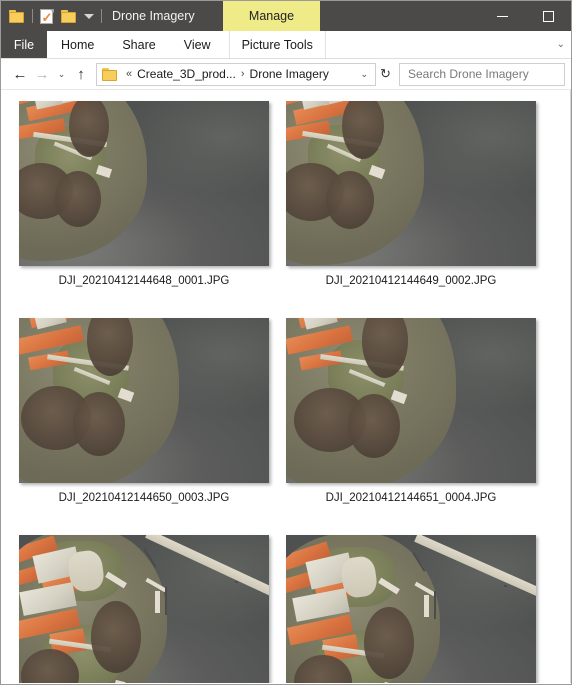 The width and height of the screenshot is (572, 685). I want to click on tab-home-label: Home, so click(78, 44).